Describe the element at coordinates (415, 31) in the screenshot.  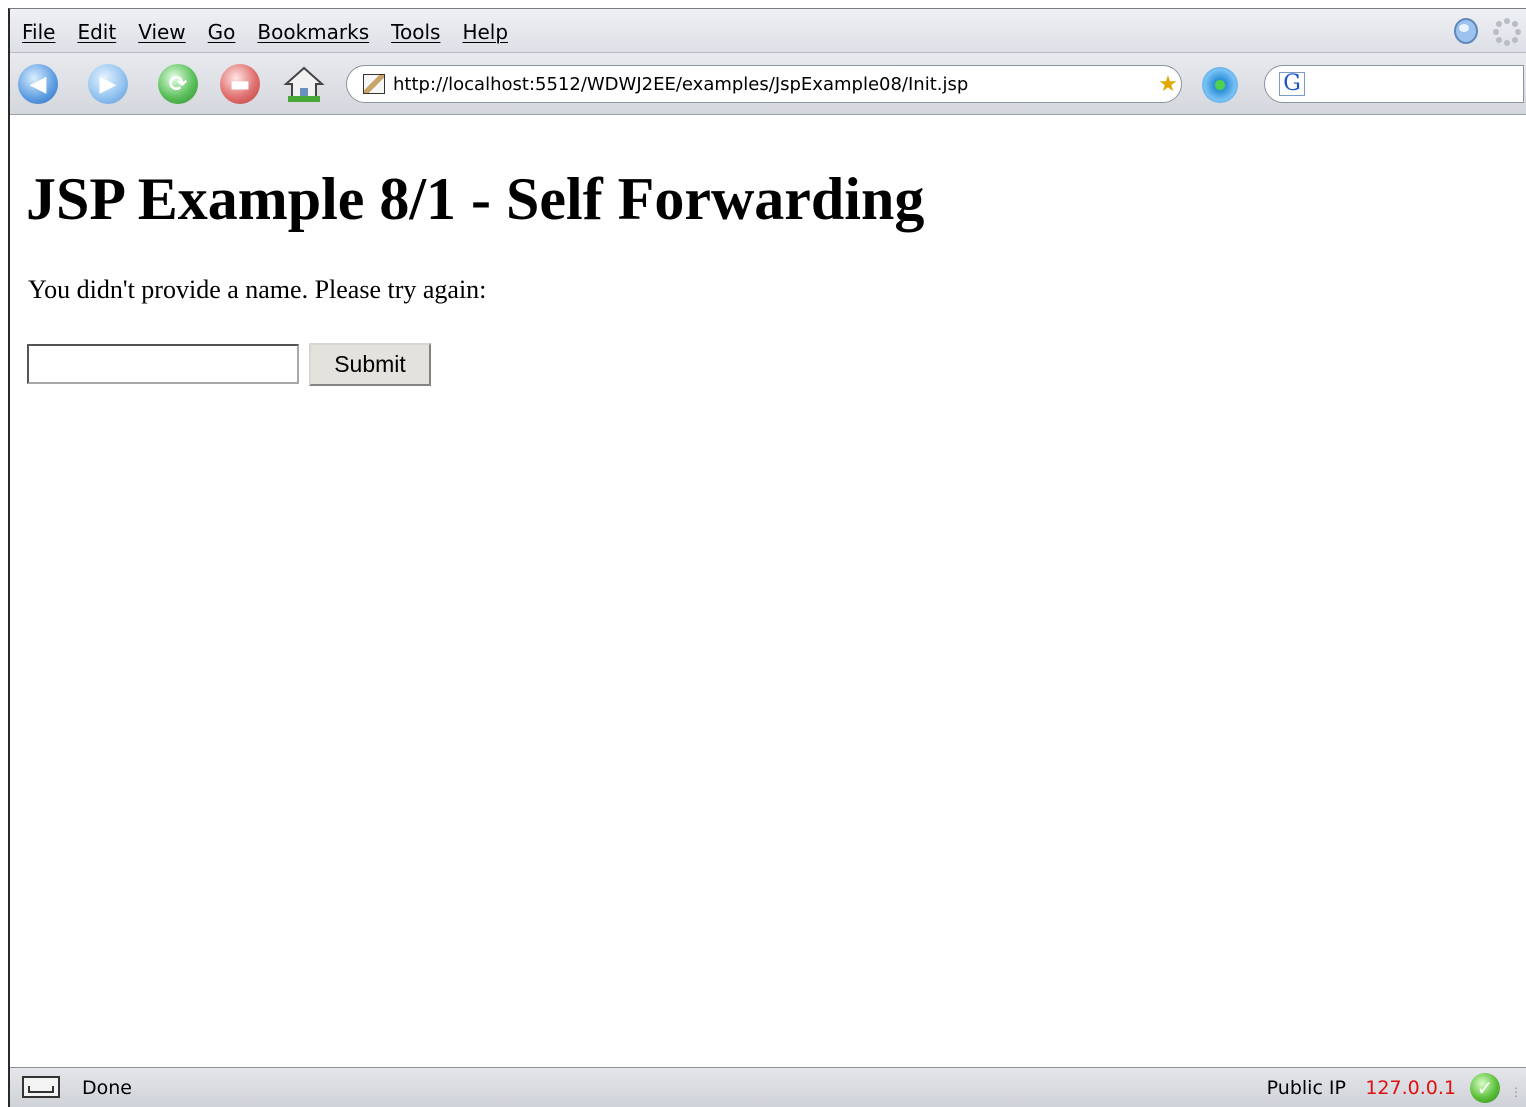
I see `menu-tools: Tools` at that location.